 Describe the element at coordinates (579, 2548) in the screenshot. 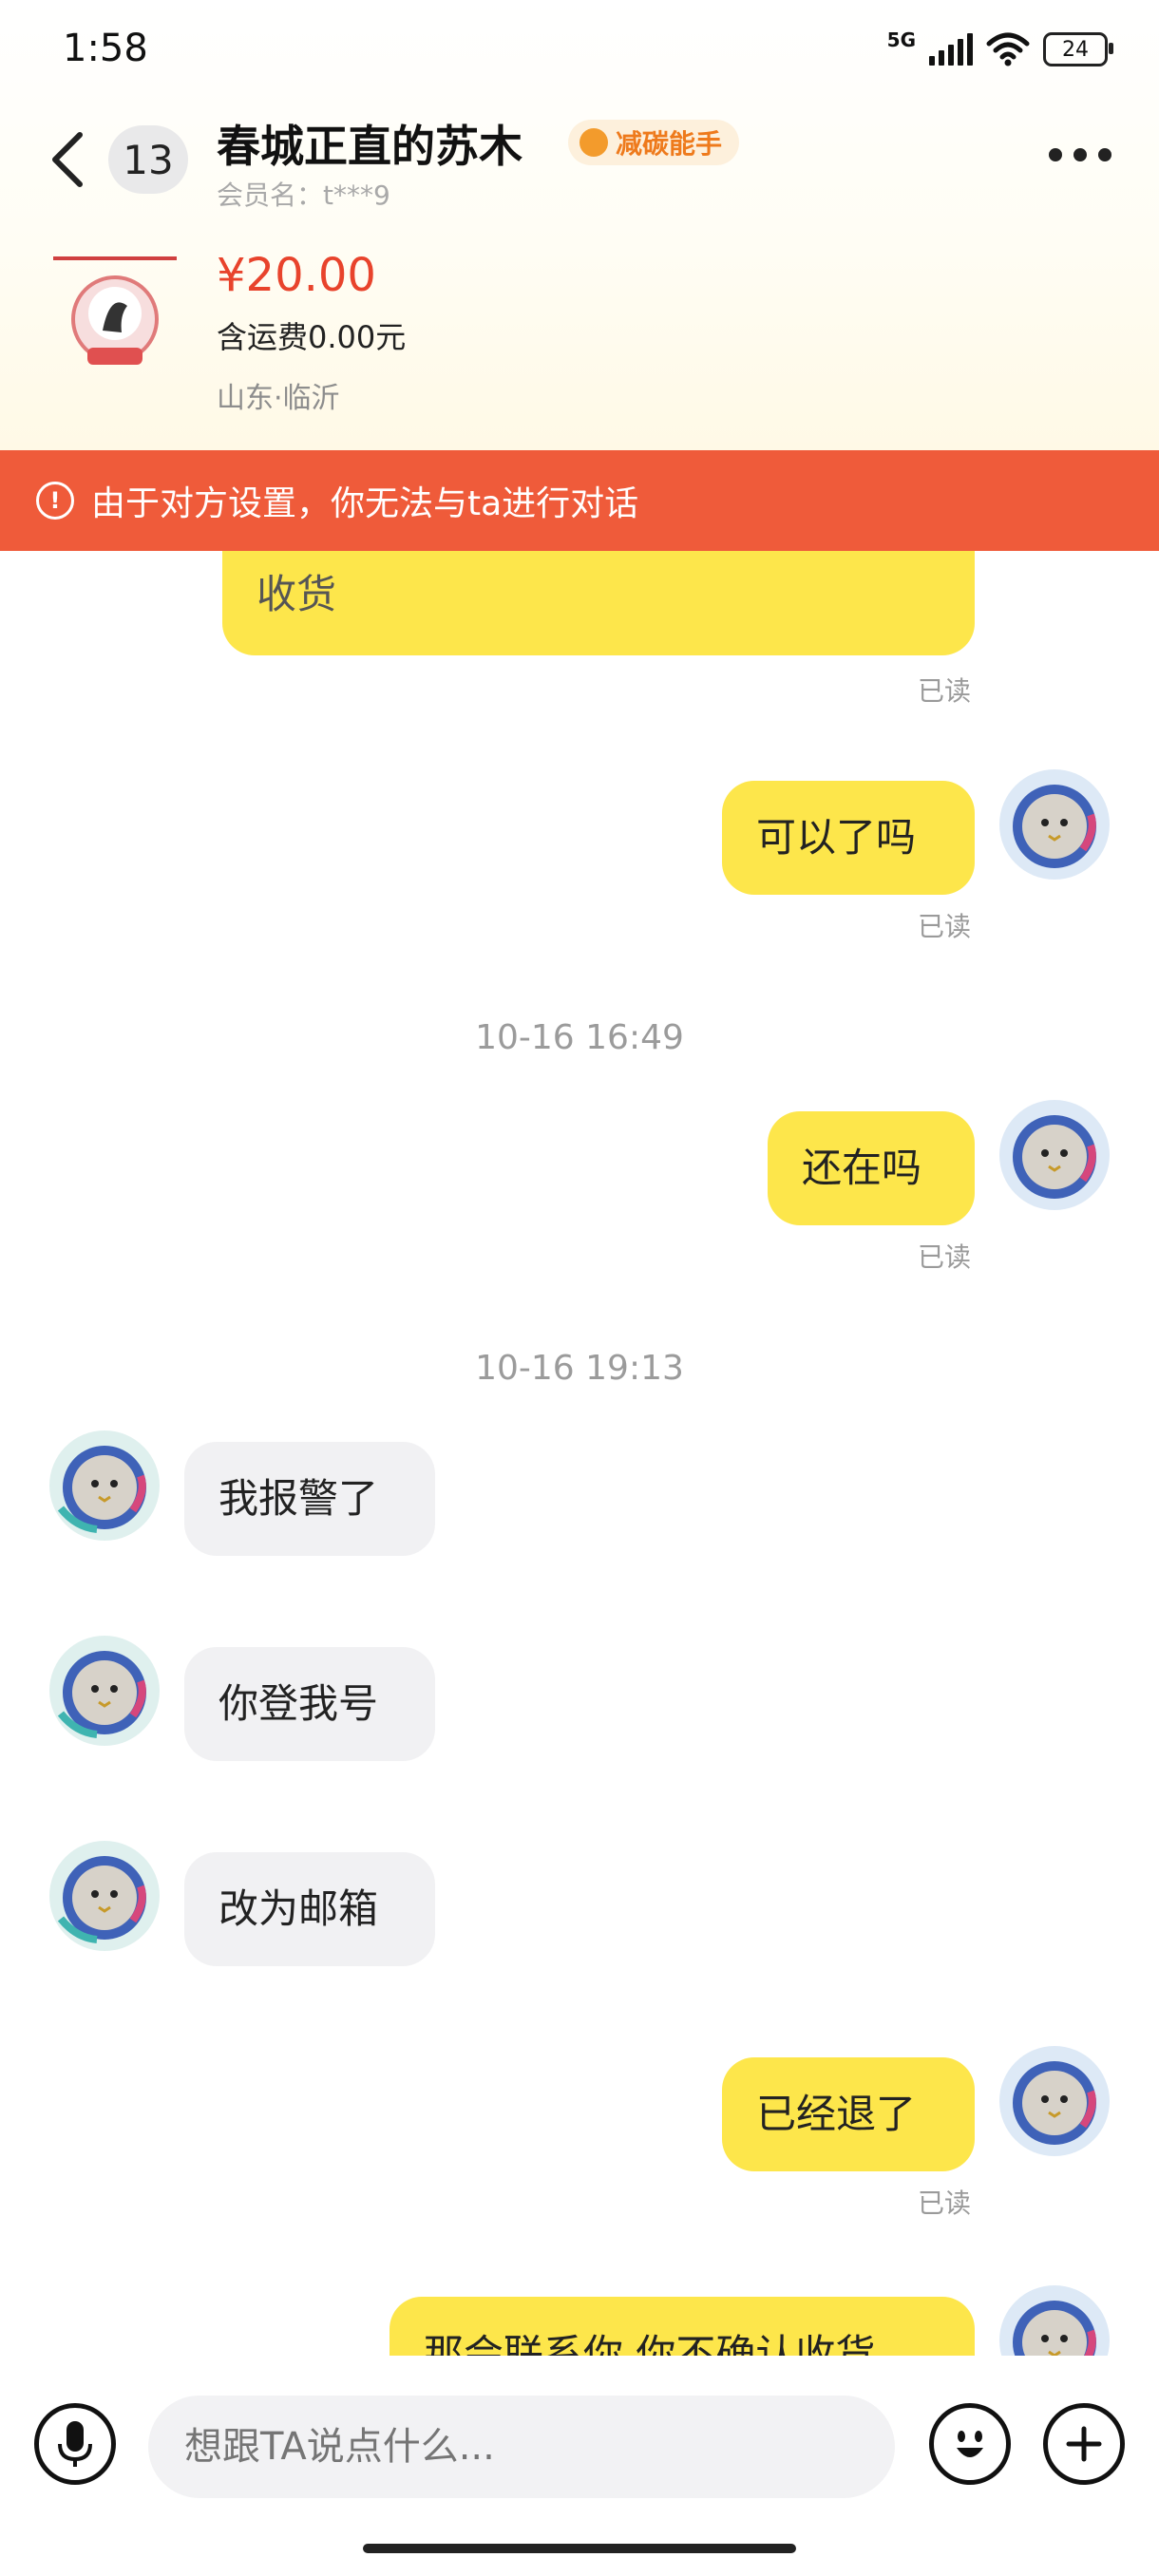

I see `home-indicator` at that location.